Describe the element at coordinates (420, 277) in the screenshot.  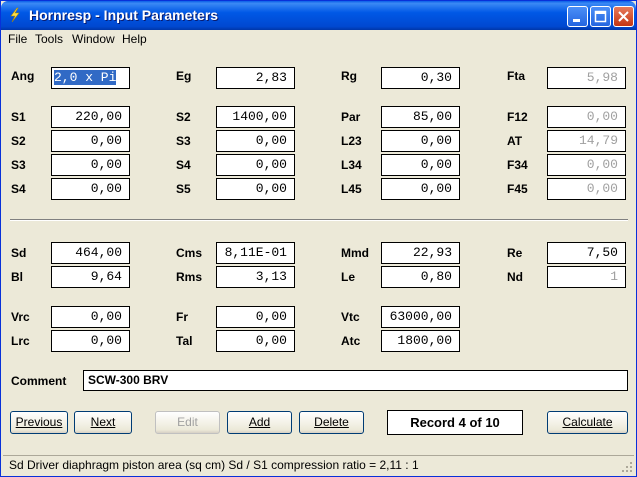
I see `field-le: 0,80` at that location.